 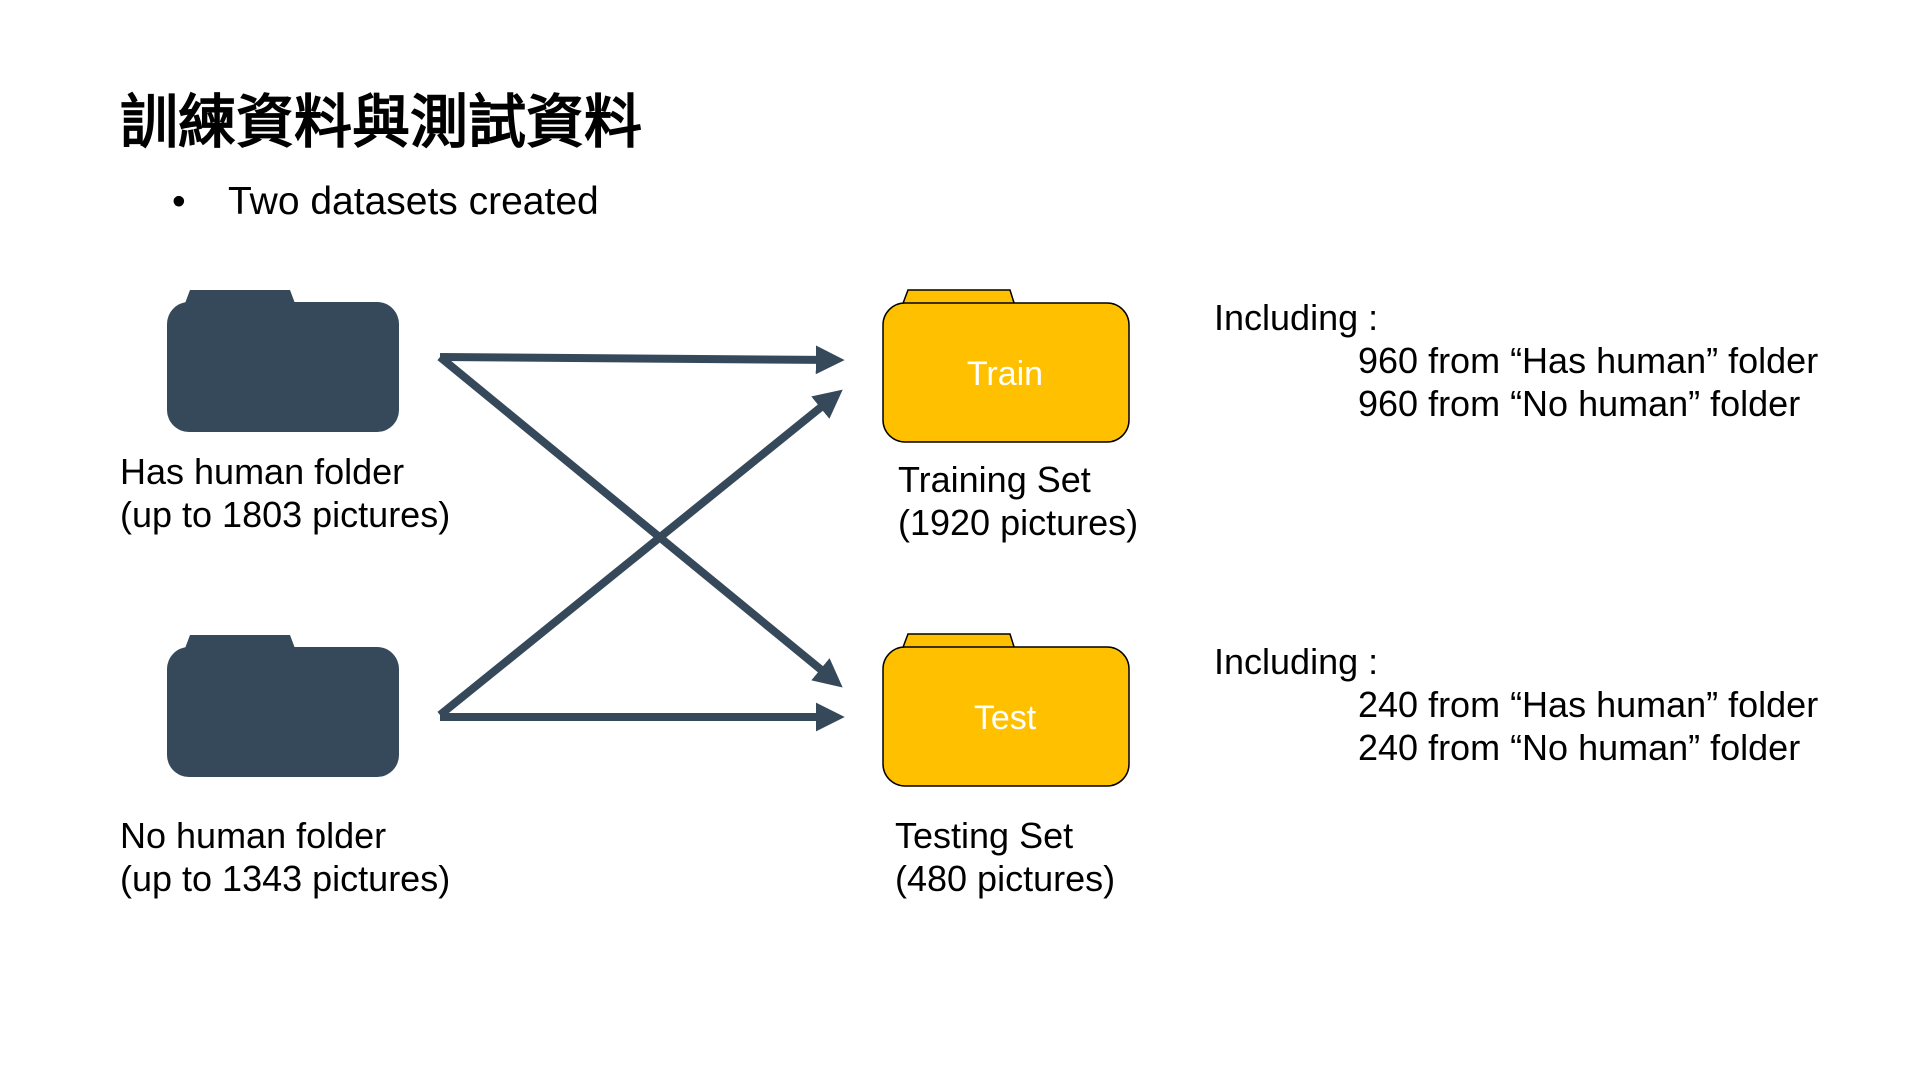 I want to click on arrow-no-human-to-train, so click(x=640, y=554).